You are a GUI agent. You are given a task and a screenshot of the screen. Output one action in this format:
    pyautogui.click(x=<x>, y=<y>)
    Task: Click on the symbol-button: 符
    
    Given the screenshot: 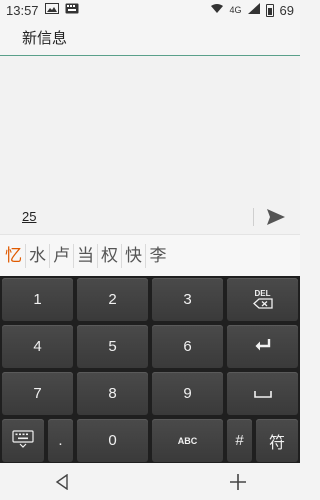 What is the action you would take?
    pyautogui.click(x=277, y=440)
    